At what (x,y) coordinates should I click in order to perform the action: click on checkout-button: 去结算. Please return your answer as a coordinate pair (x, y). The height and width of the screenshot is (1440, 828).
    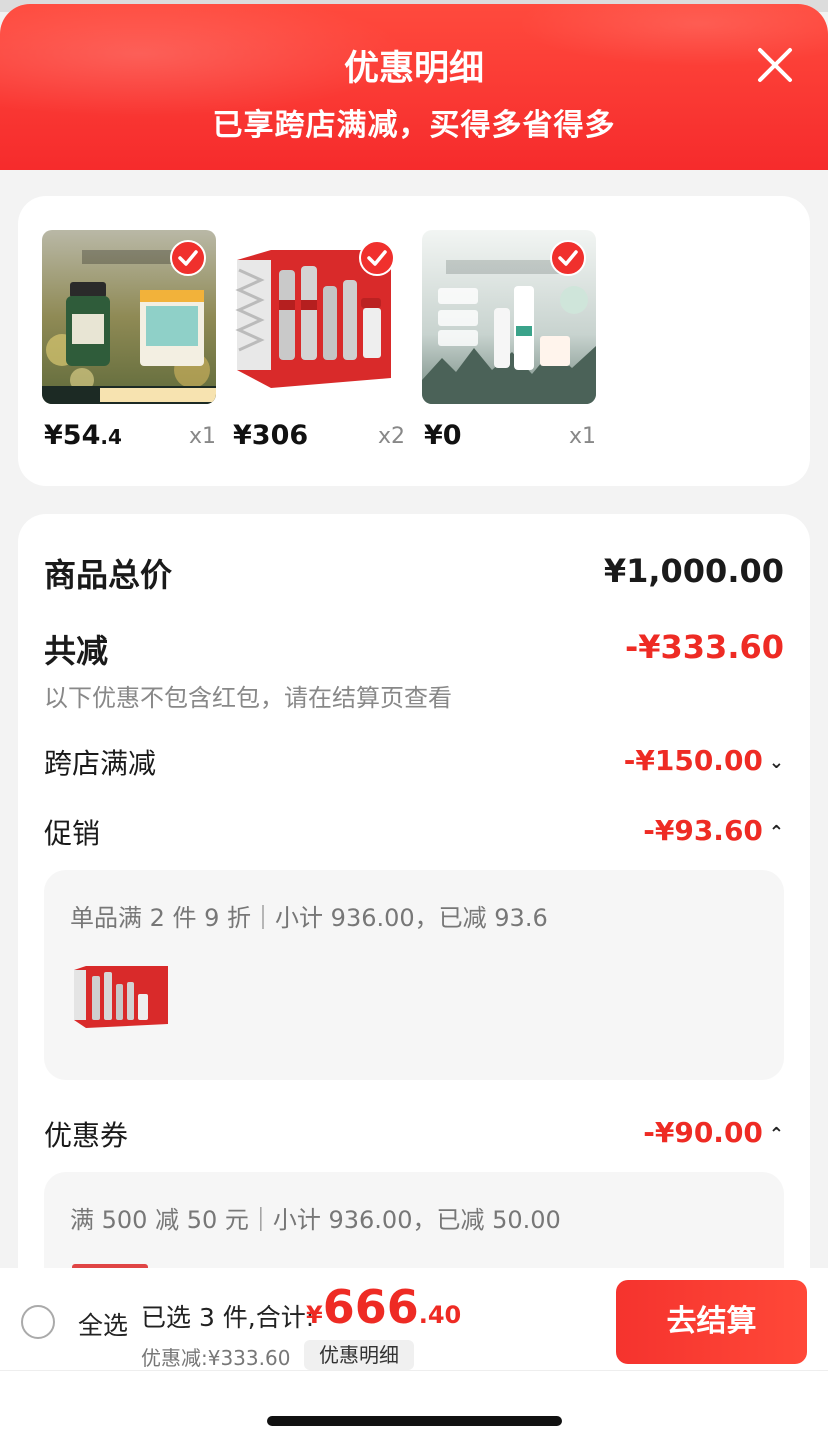
    Looking at the image, I should click on (711, 1322).